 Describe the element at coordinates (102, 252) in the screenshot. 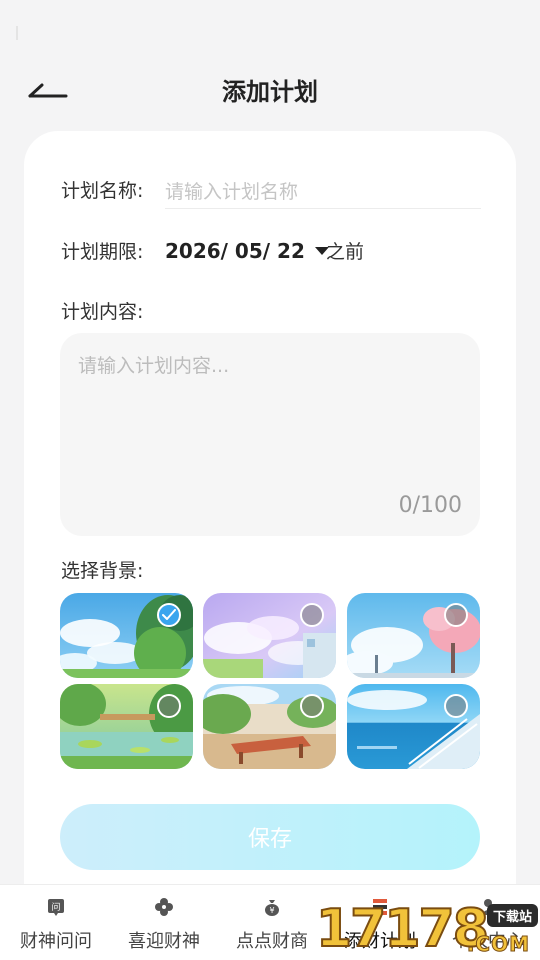

I see `plan-deadline-label: 计划期限:` at that location.